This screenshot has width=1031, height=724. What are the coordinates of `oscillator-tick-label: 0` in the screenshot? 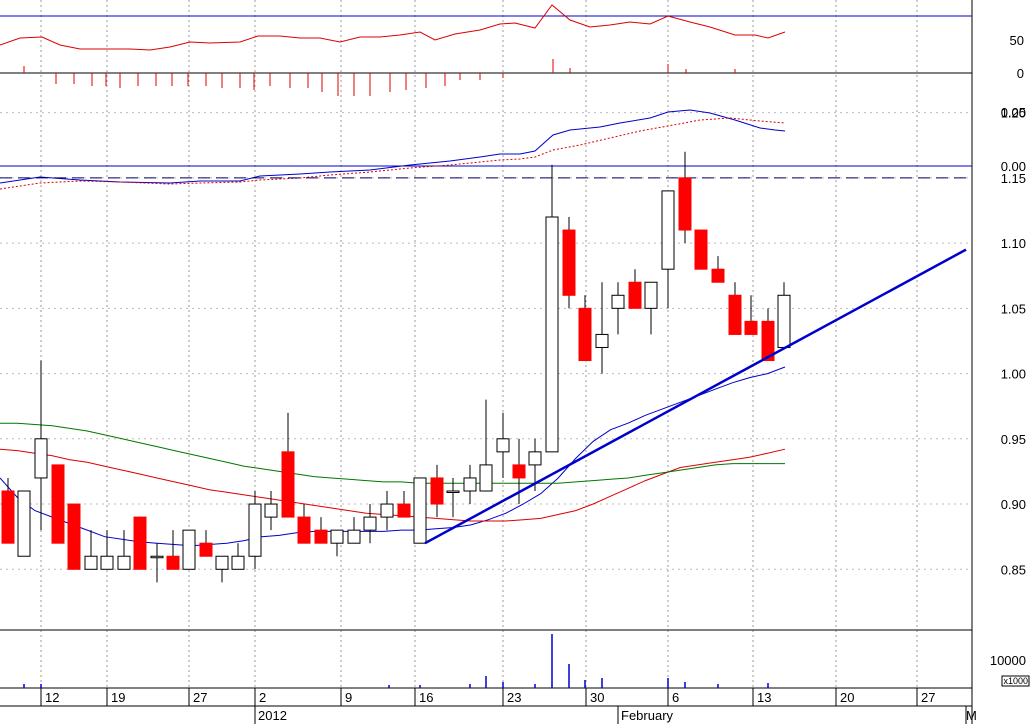 It's located at (1020, 73).